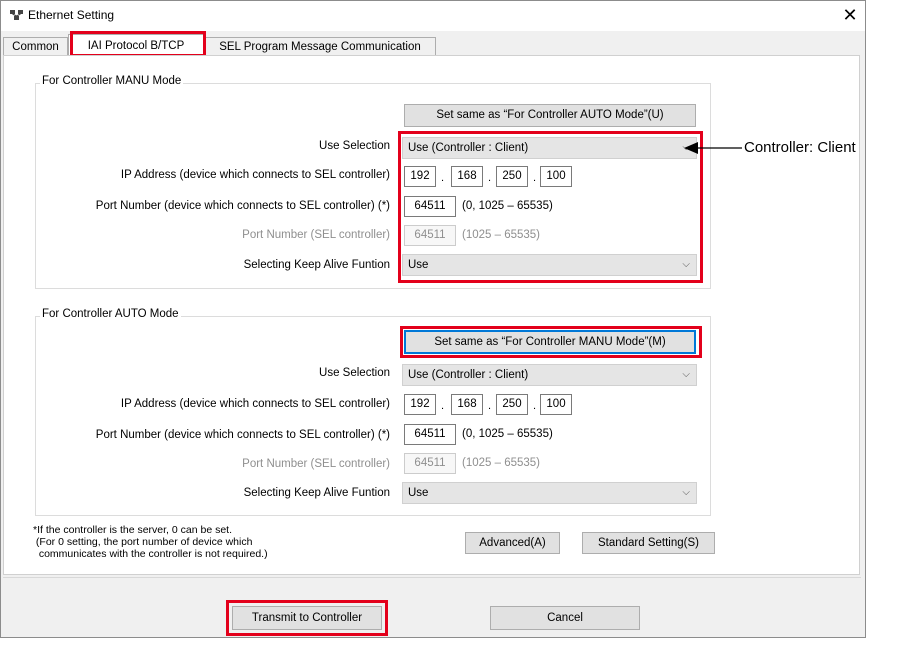 This screenshot has height=658, width=904. Describe the element at coordinates (549, 493) in the screenshot. I see `auto-keepalive-dropdown: Use ⌵` at that location.